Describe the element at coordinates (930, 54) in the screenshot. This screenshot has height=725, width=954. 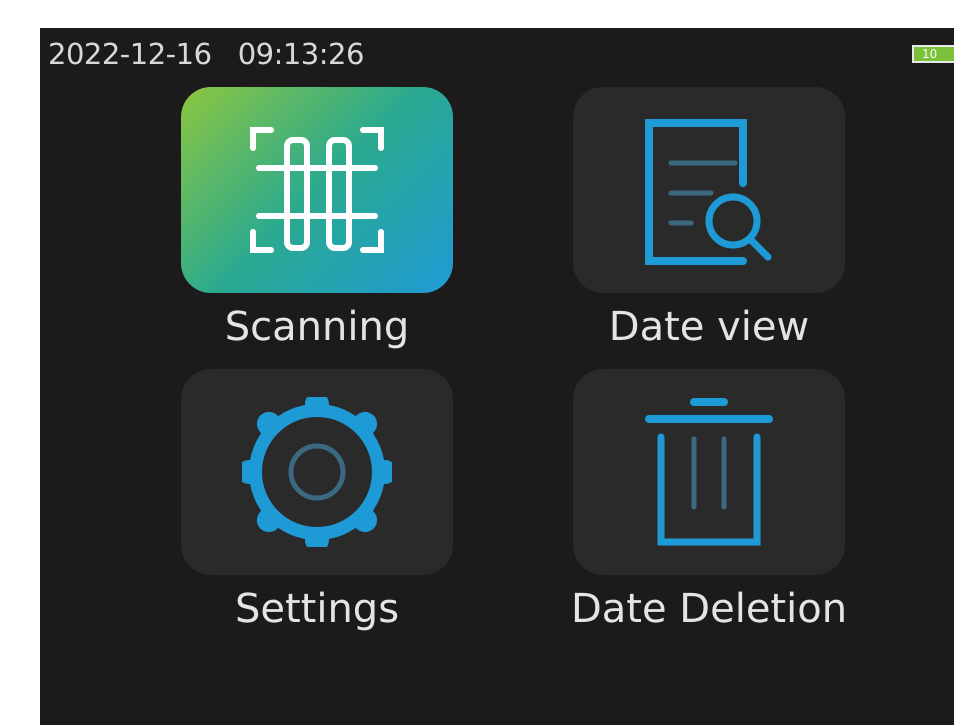
I see `battery-level: 10` at that location.